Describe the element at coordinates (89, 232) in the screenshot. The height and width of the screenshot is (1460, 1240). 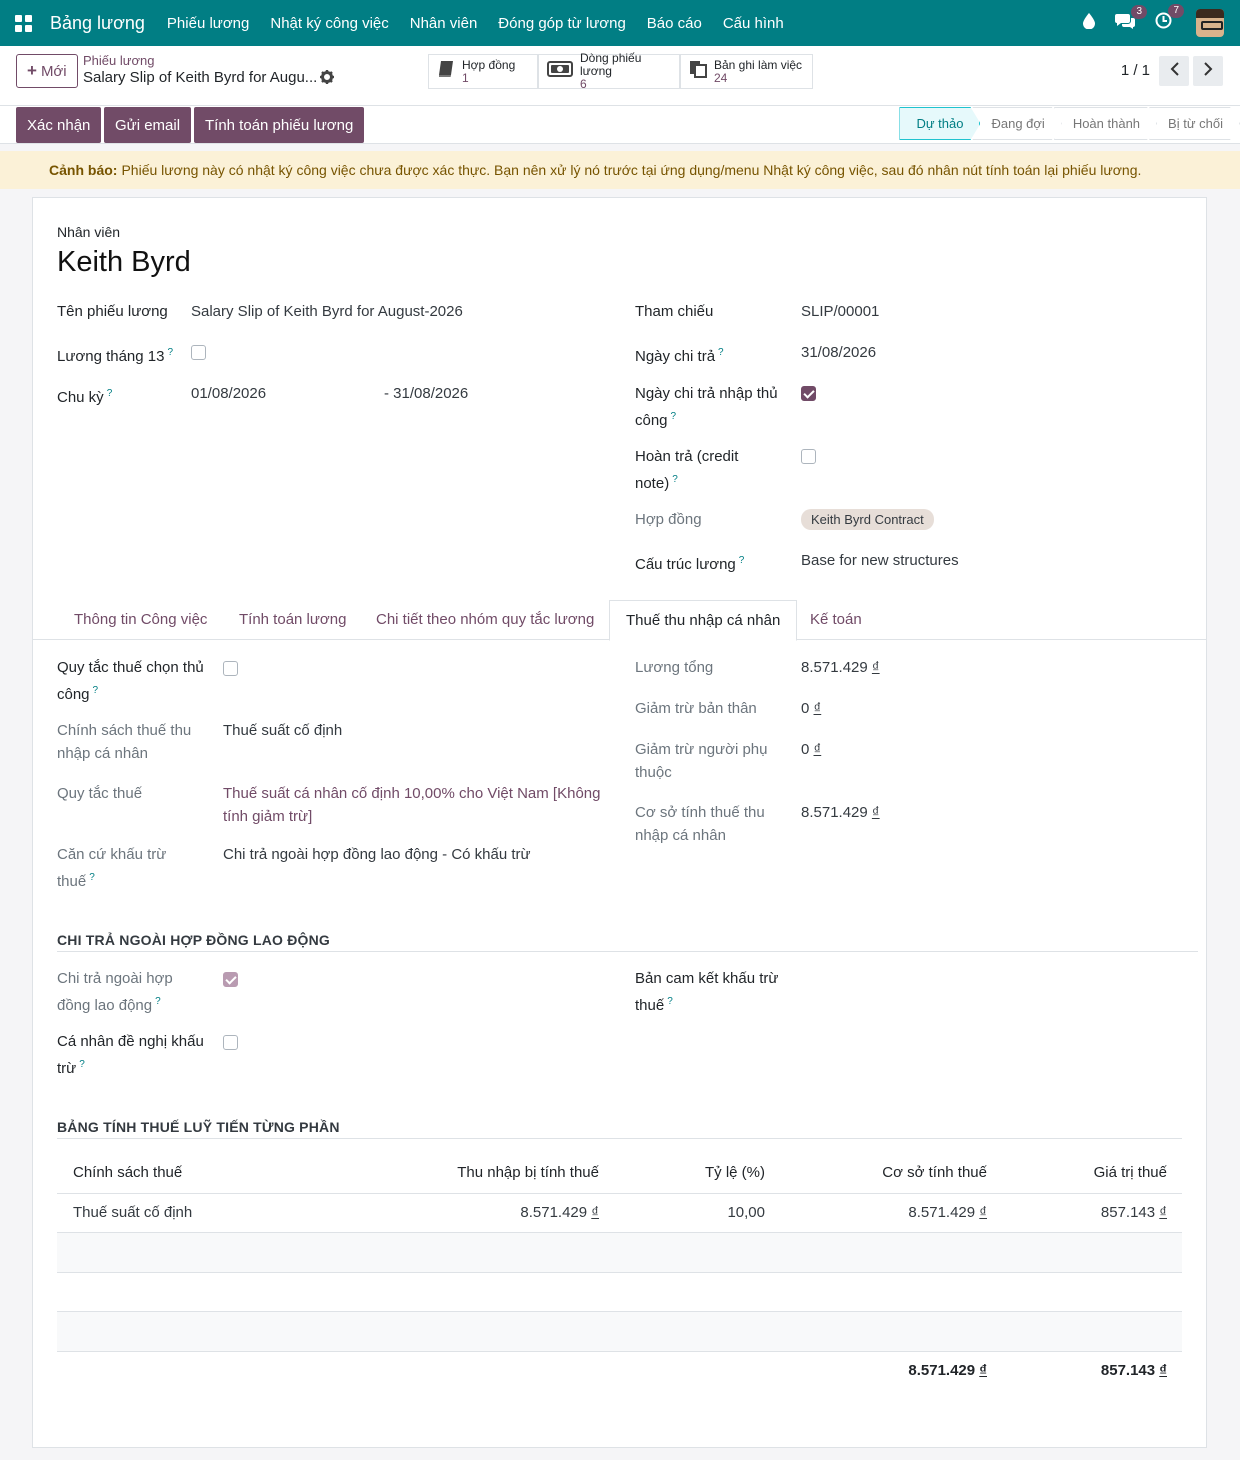
I see `employee-label: Nhân viên` at that location.